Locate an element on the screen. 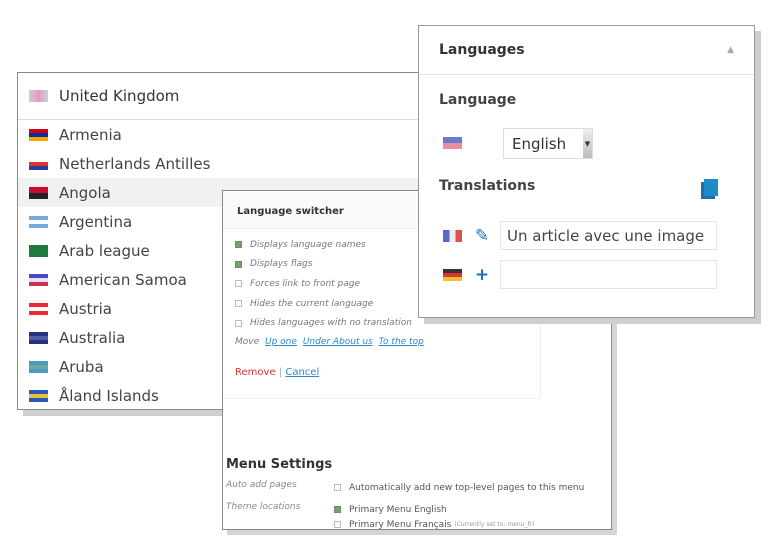  primary-english-label: Primary Menu English is located at coordinates (398, 509).